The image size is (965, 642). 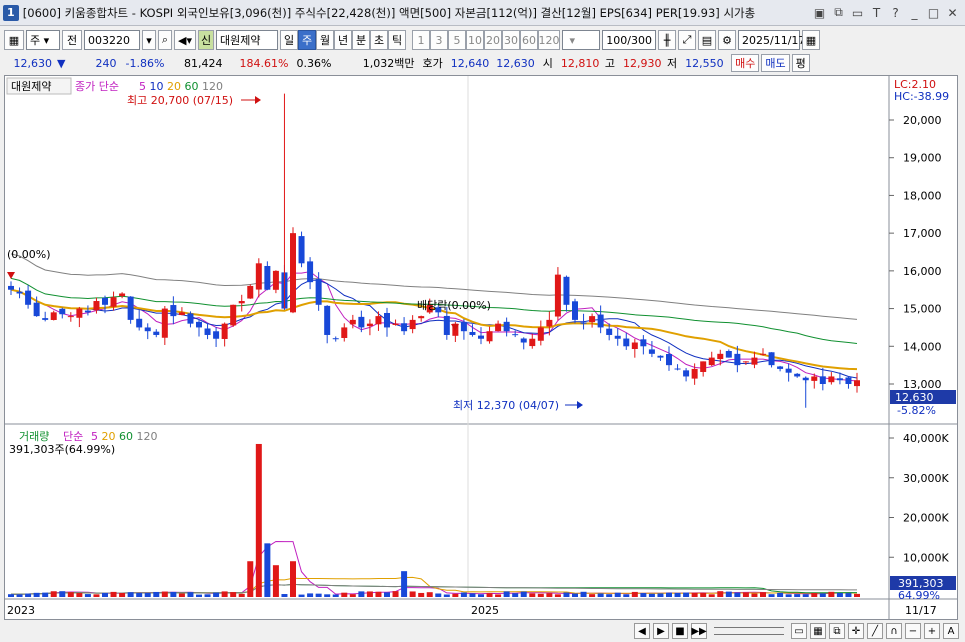 What do you see at coordinates (144, 86) in the screenshot?
I see `legend-ma-period: 5` at bounding box center [144, 86].